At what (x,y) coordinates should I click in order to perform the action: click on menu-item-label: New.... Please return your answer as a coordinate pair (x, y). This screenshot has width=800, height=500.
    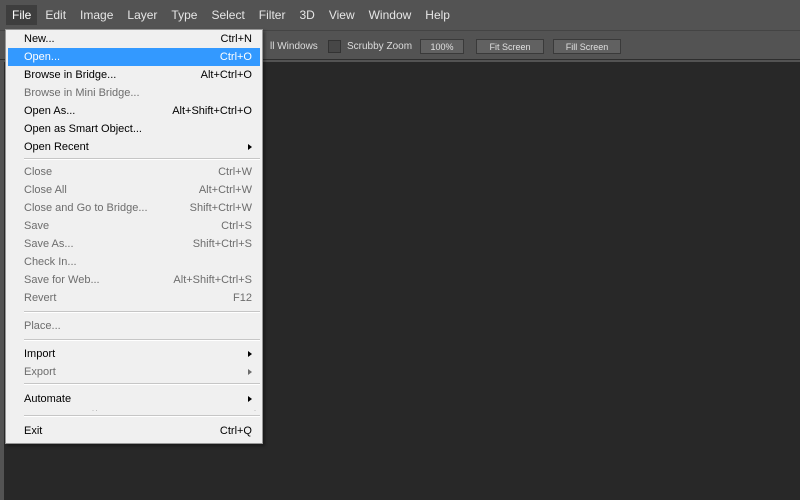
    Looking at the image, I should click on (39, 39).